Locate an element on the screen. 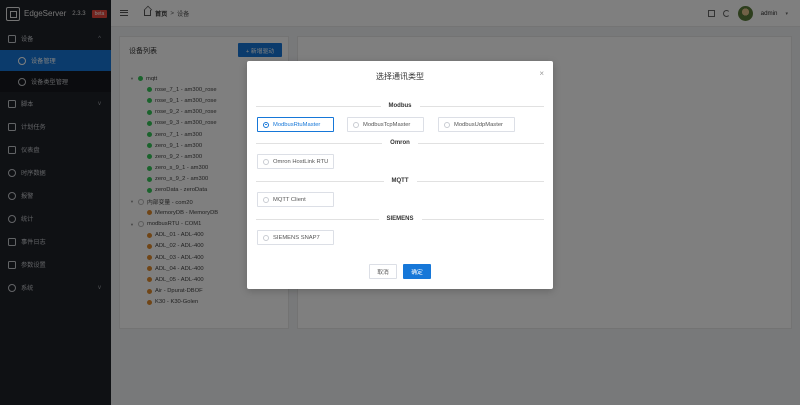  option-mqtt-client: MQTT Client is located at coordinates (295, 199).